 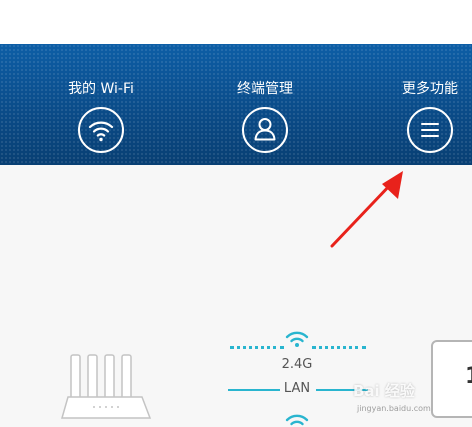 I want to click on nav-my-wifi-label: 我的 Wi-Fi, so click(x=101, y=89).